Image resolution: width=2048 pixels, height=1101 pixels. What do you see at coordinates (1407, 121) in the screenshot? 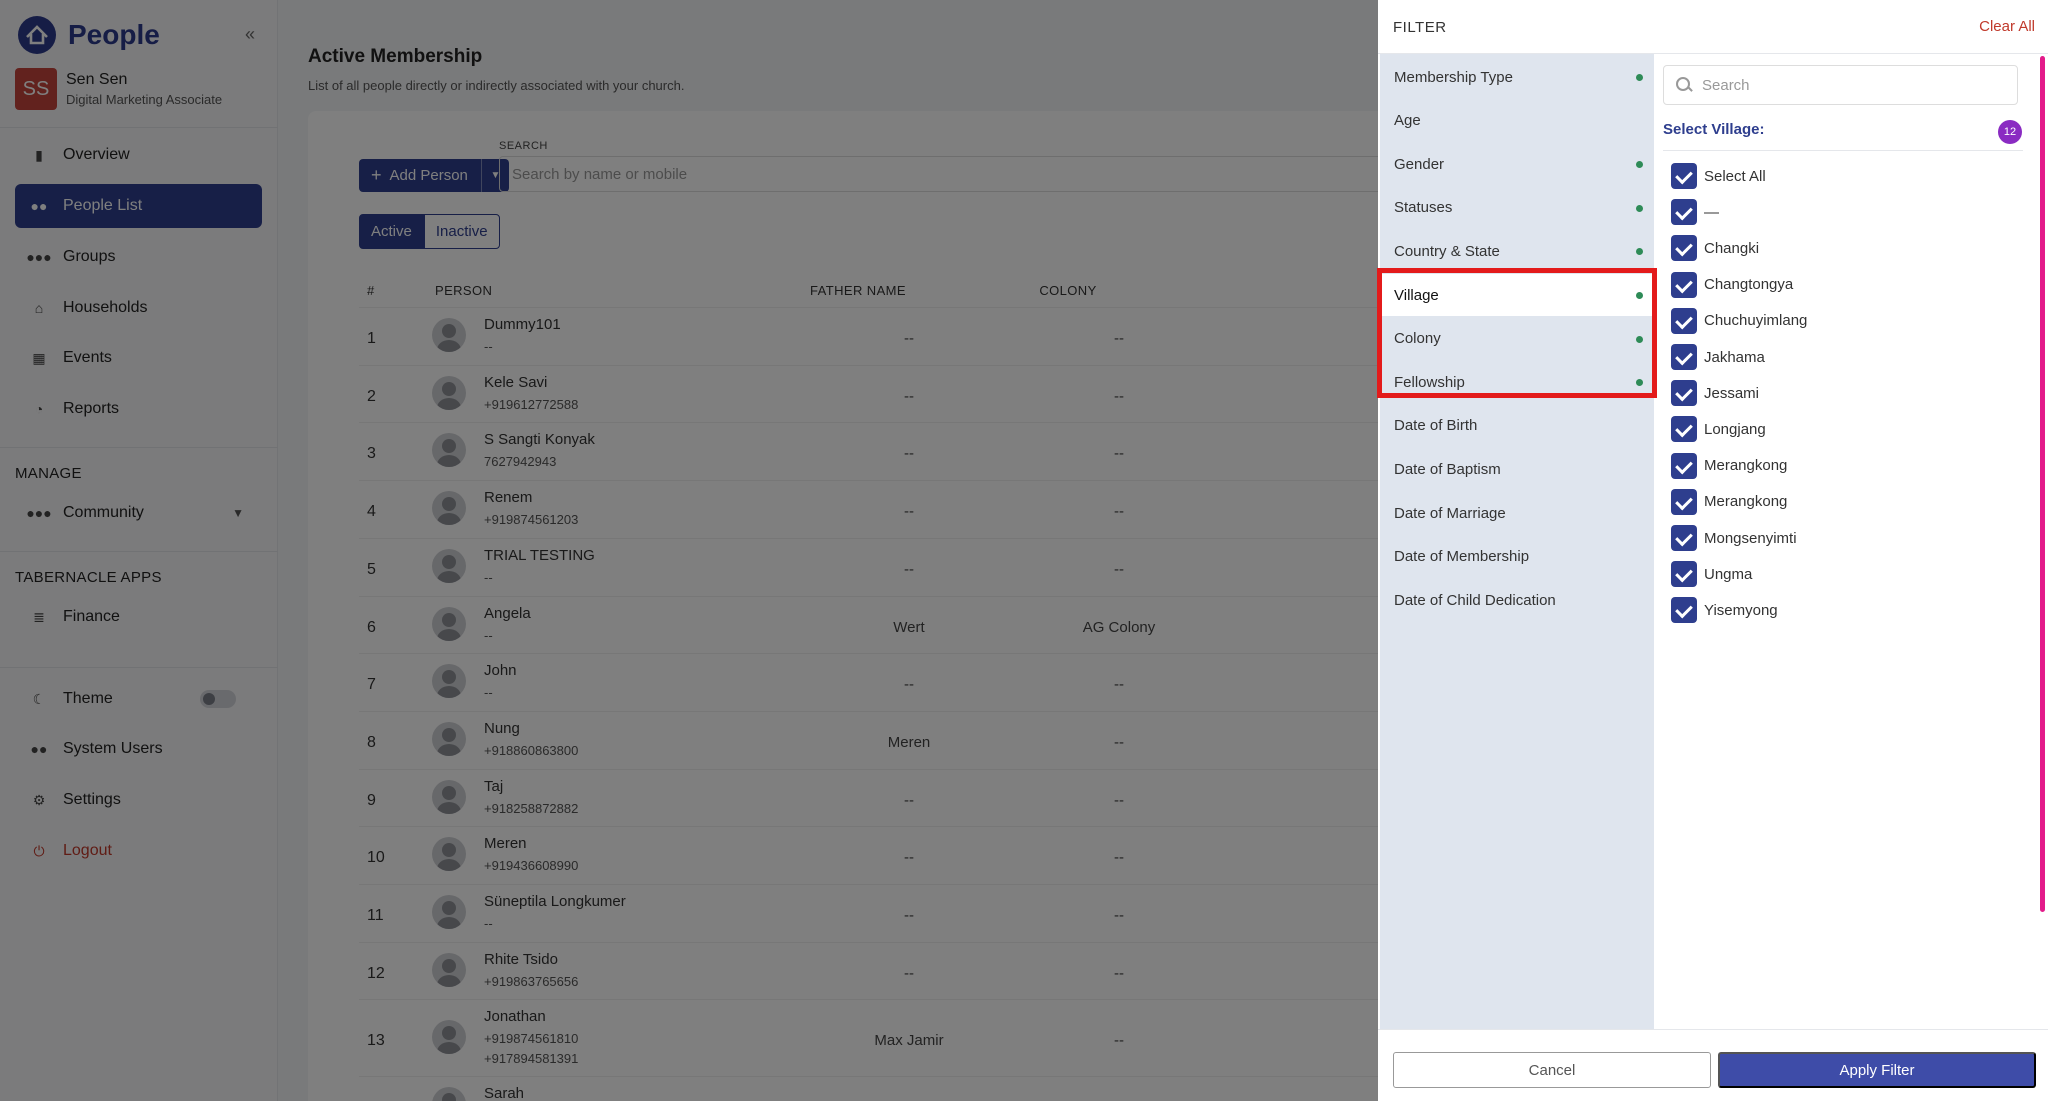
I see `filter-category-label: Age` at bounding box center [1407, 121].